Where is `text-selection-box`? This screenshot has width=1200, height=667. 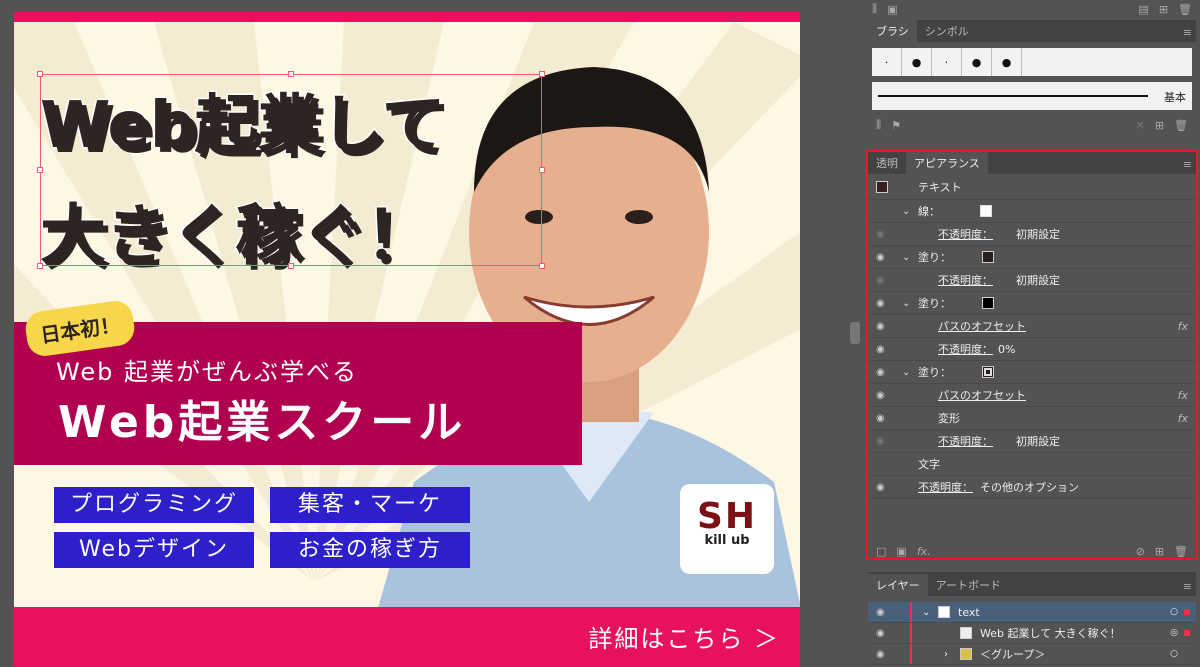 text-selection-box is located at coordinates (291, 170).